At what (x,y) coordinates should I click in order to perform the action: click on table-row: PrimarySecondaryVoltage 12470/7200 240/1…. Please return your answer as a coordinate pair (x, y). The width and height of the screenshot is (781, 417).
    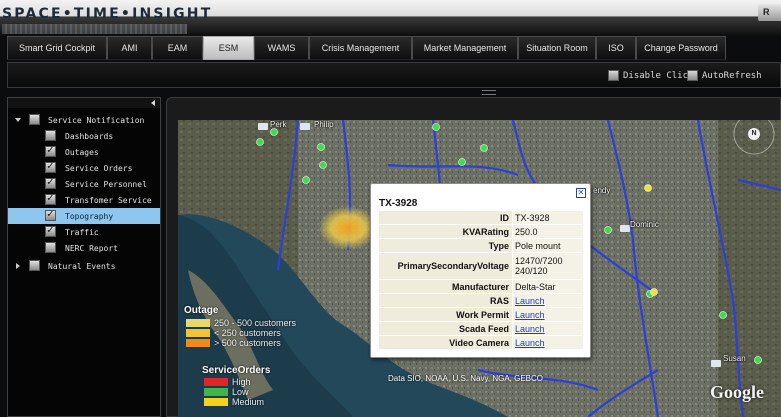
    Looking at the image, I should click on (481, 266).